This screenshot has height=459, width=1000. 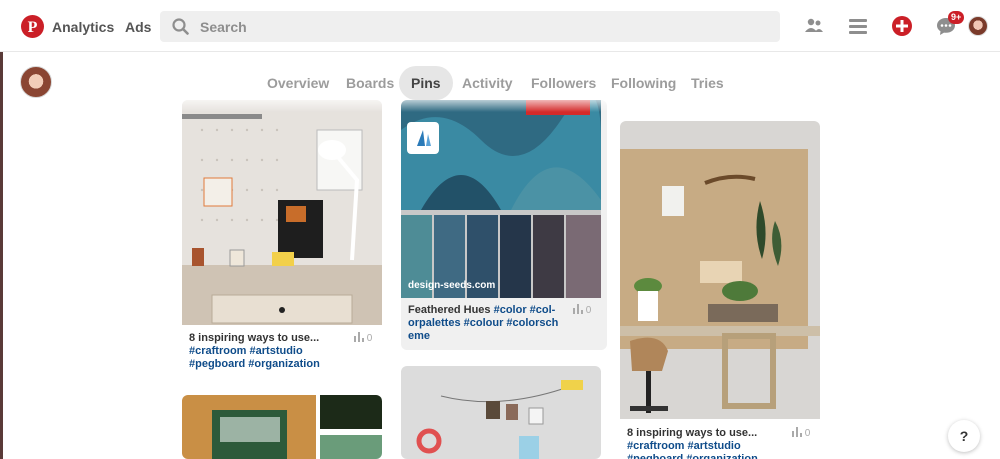 I want to click on search-icon, so click(x=180, y=29).